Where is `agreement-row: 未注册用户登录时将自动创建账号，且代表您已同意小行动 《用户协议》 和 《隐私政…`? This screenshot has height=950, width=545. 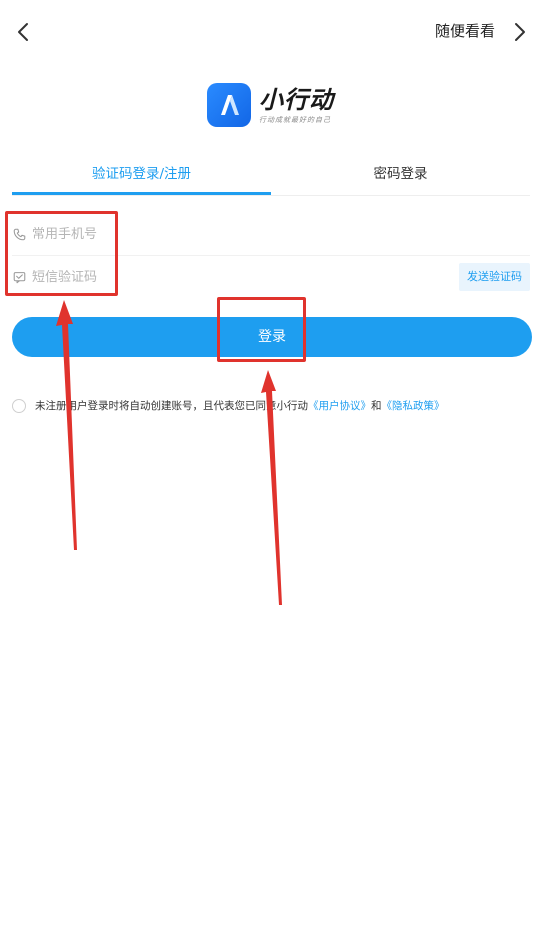 agreement-row: 未注册用户登录时将自动创建账号，且代表您已同意小行动 《用户协议》 和 《隐私政… is located at coordinates (228, 405).